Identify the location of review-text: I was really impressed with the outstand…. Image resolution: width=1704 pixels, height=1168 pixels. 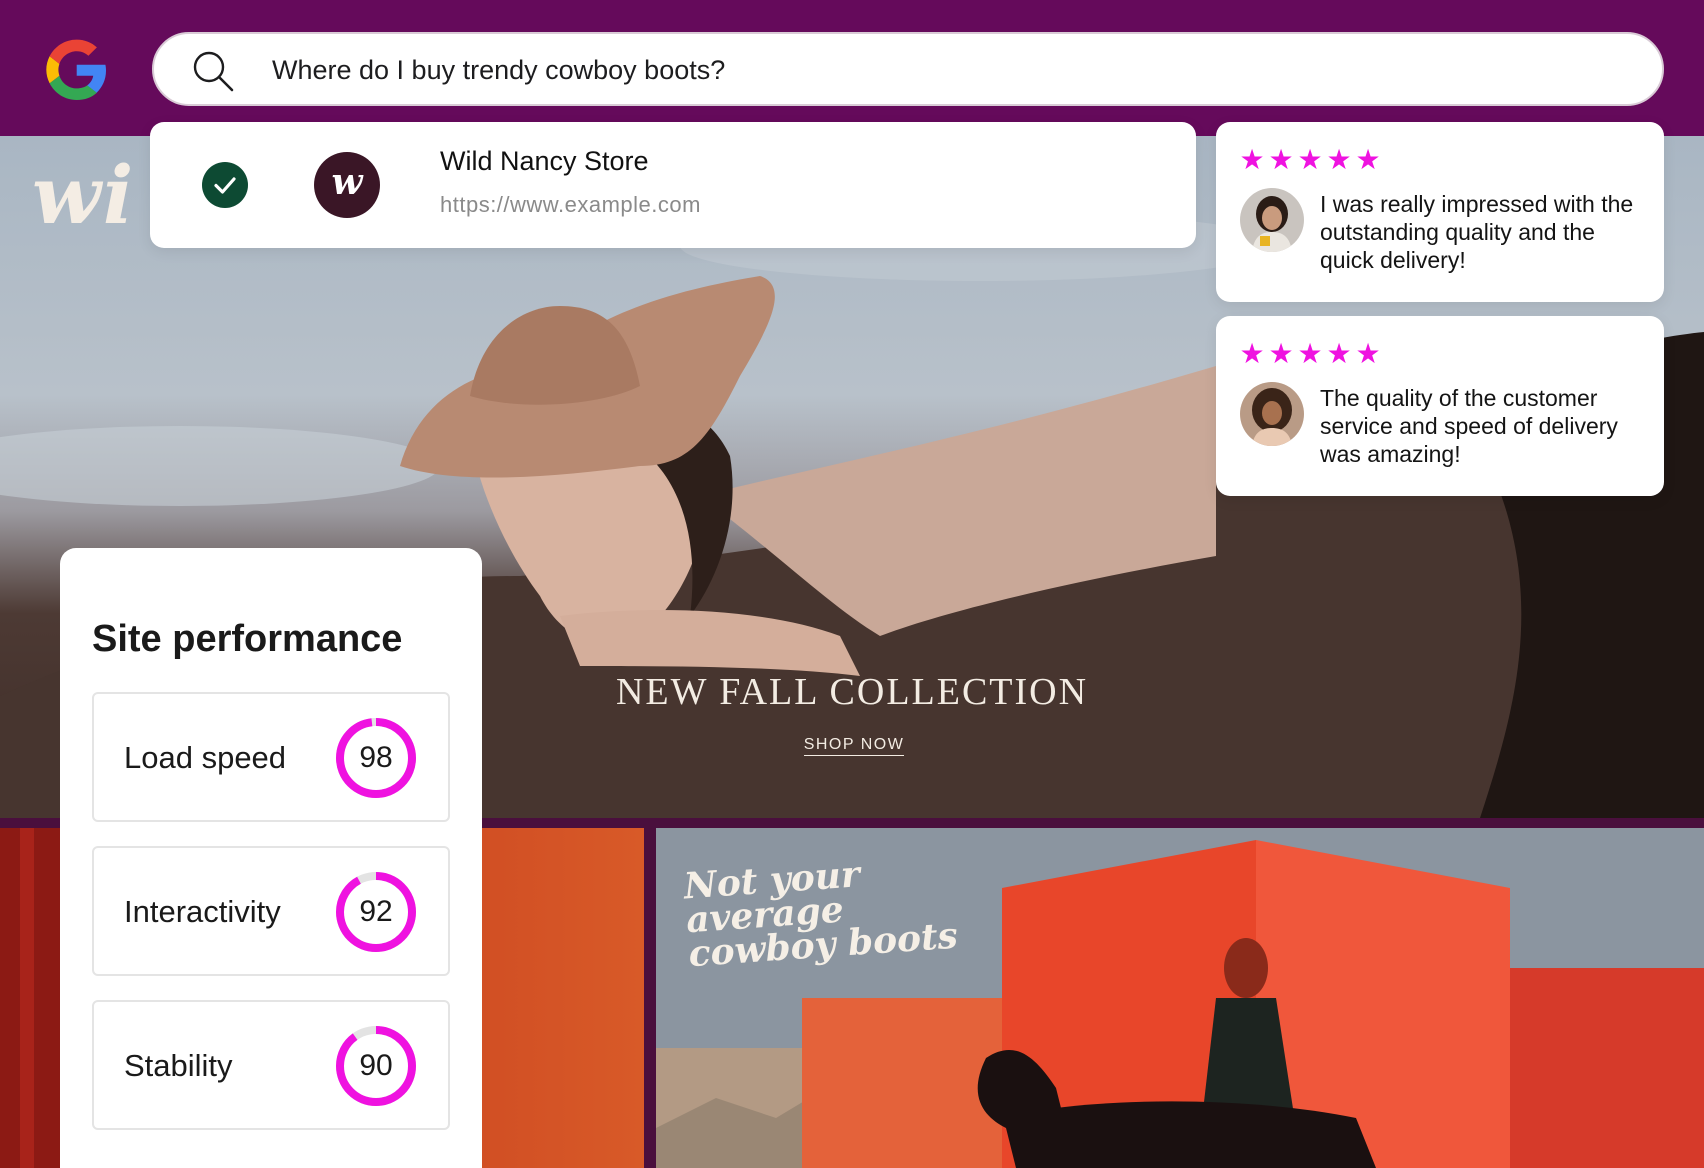
(1477, 232).